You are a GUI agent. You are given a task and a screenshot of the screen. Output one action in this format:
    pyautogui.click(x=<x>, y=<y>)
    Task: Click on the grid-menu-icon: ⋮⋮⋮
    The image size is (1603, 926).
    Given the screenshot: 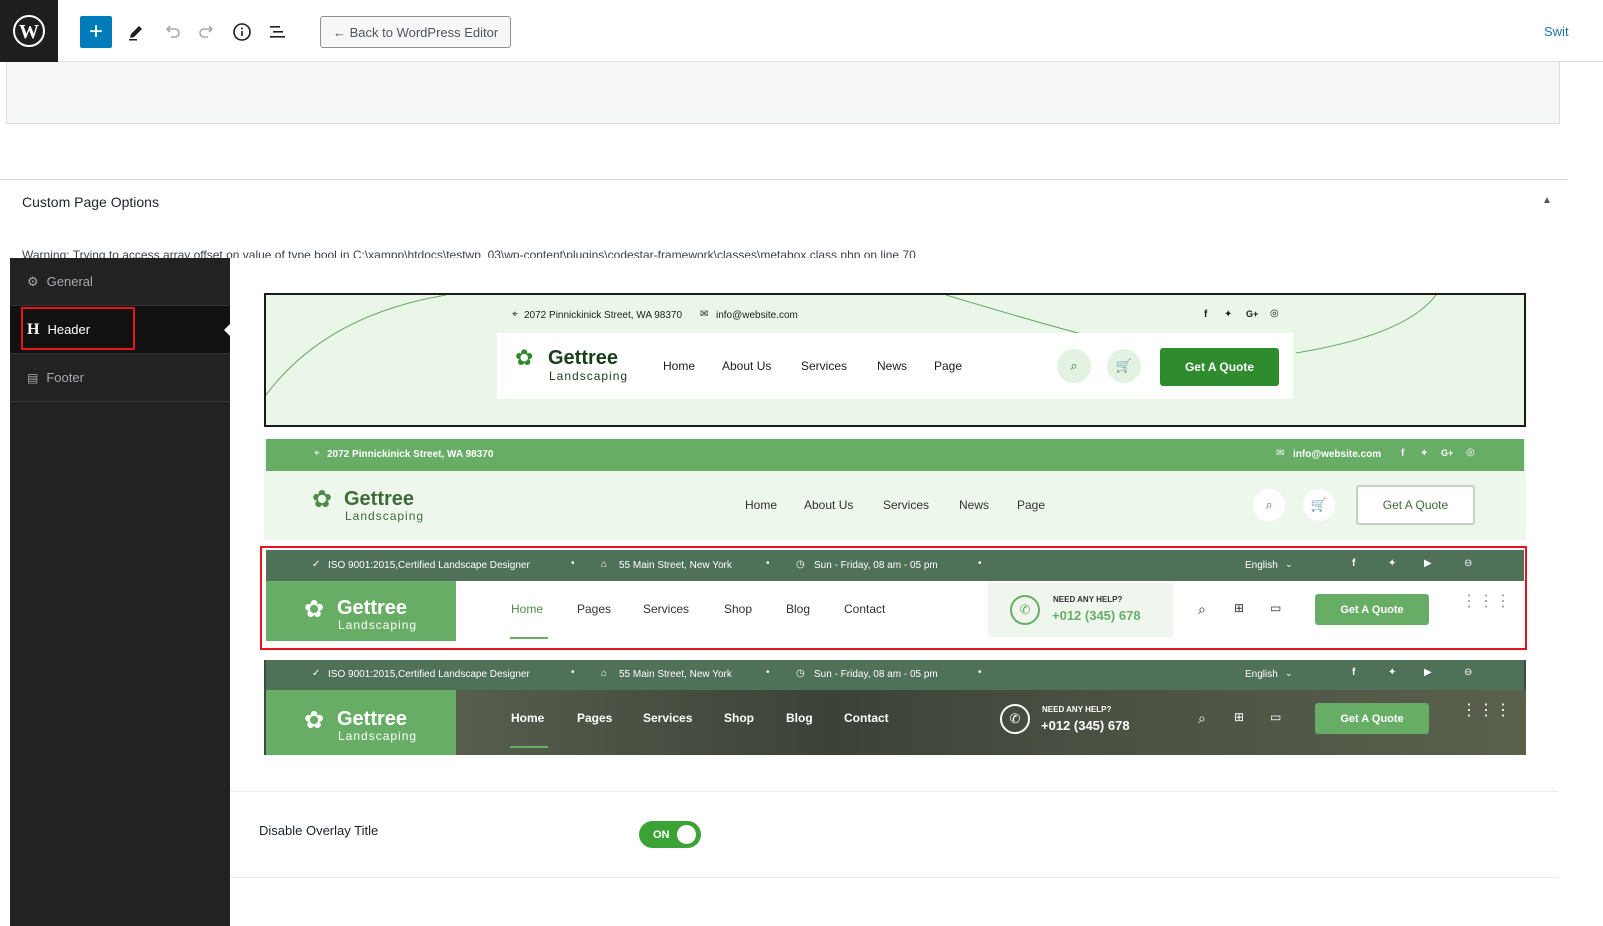 What is the action you would take?
    pyautogui.click(x=1486, y=711)
    